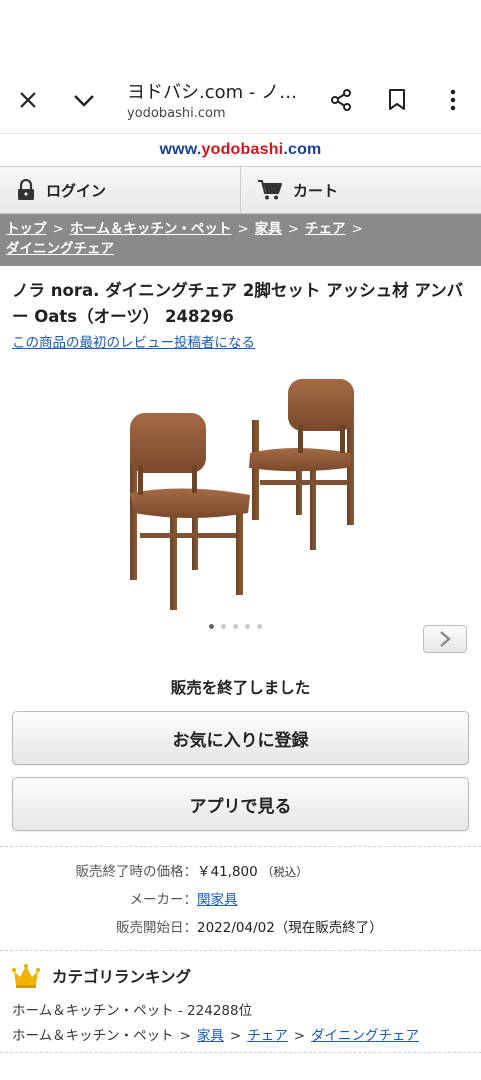 The height and width of the screenshot is (1080, 481). I want to click on add-to-favorites-button: お気に入りに登録, so click(240, 738).